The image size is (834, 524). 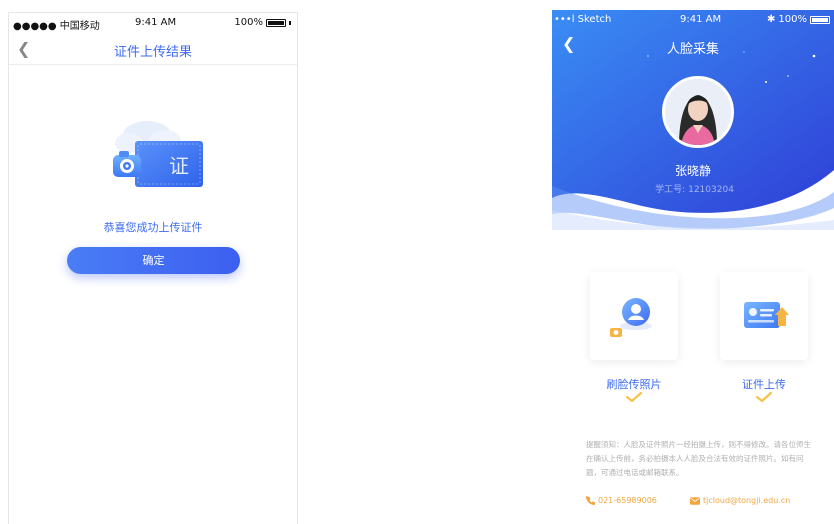 I want to click on page-title: 人脸采集, so click(x=692, y=49).